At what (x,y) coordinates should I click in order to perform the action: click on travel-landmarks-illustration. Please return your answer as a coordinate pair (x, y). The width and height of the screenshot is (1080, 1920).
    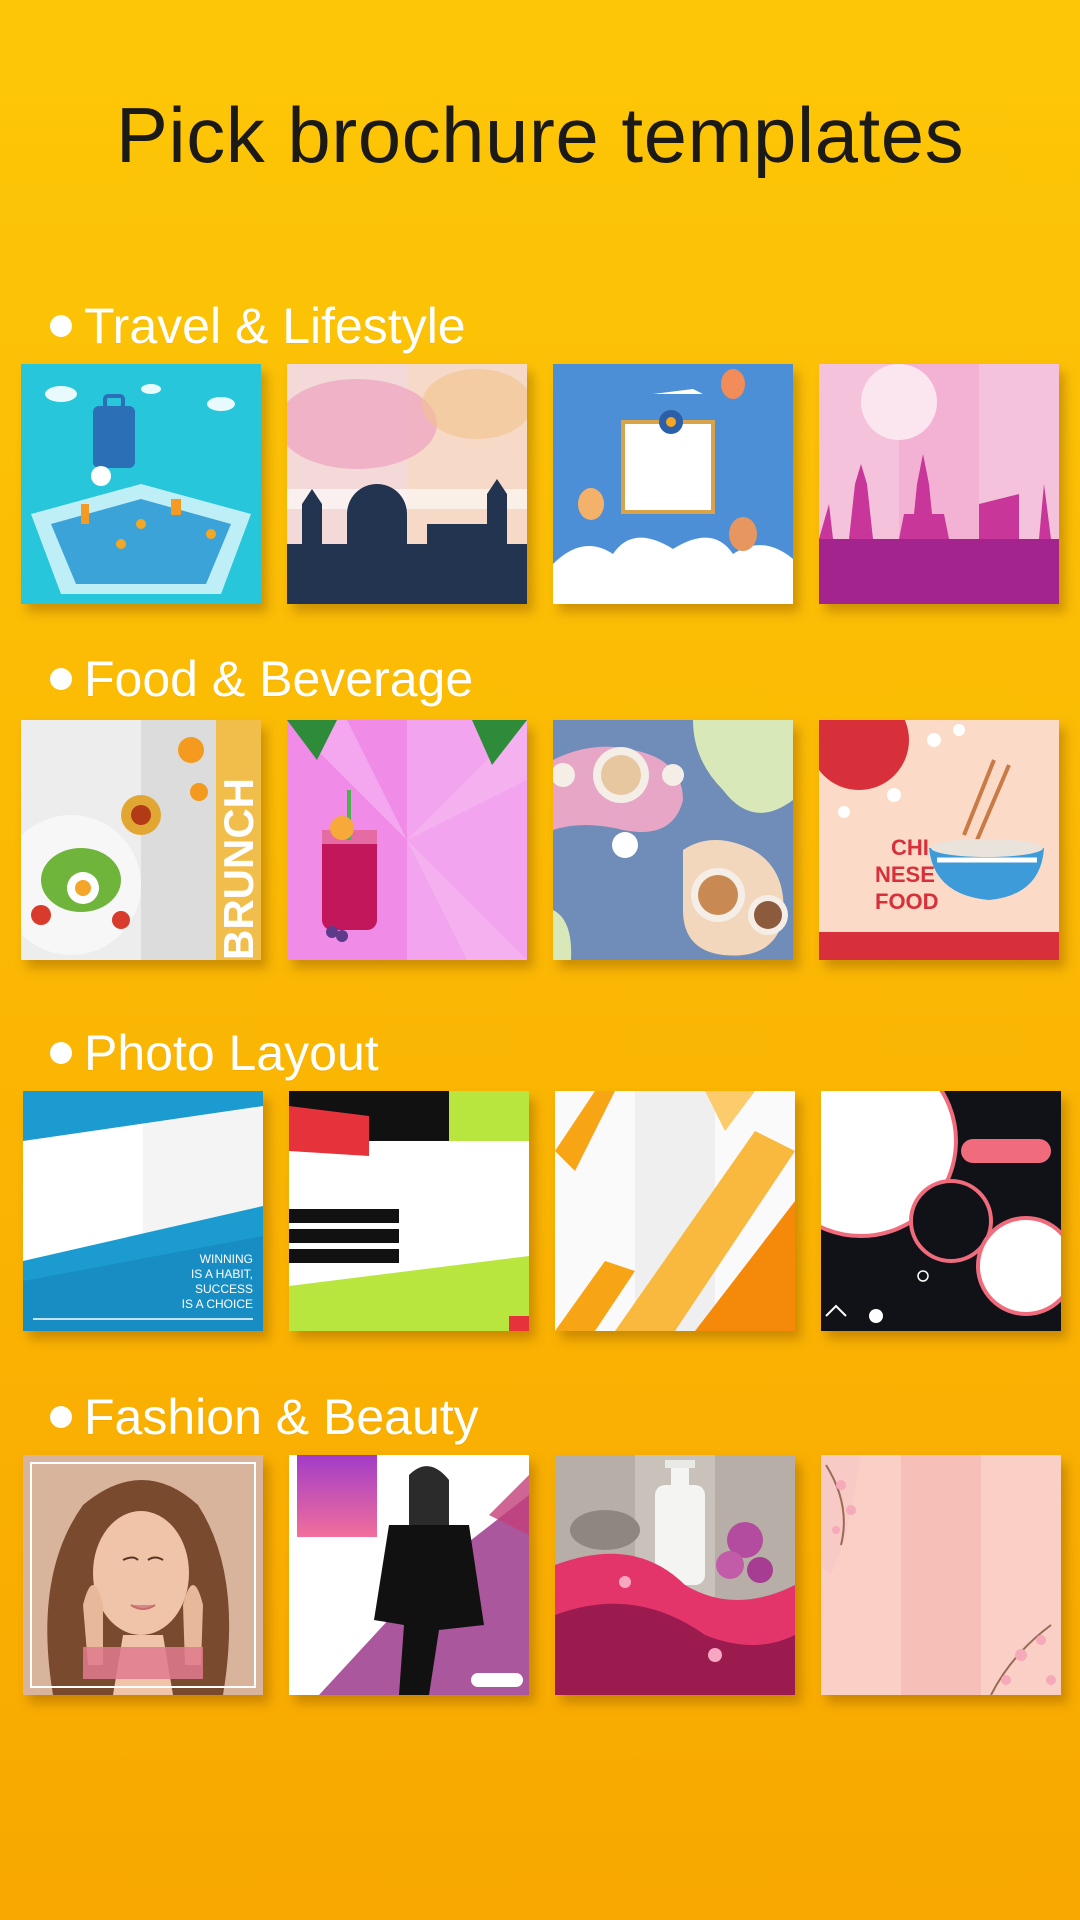
    Looking at the image, I should click on (939, 484).